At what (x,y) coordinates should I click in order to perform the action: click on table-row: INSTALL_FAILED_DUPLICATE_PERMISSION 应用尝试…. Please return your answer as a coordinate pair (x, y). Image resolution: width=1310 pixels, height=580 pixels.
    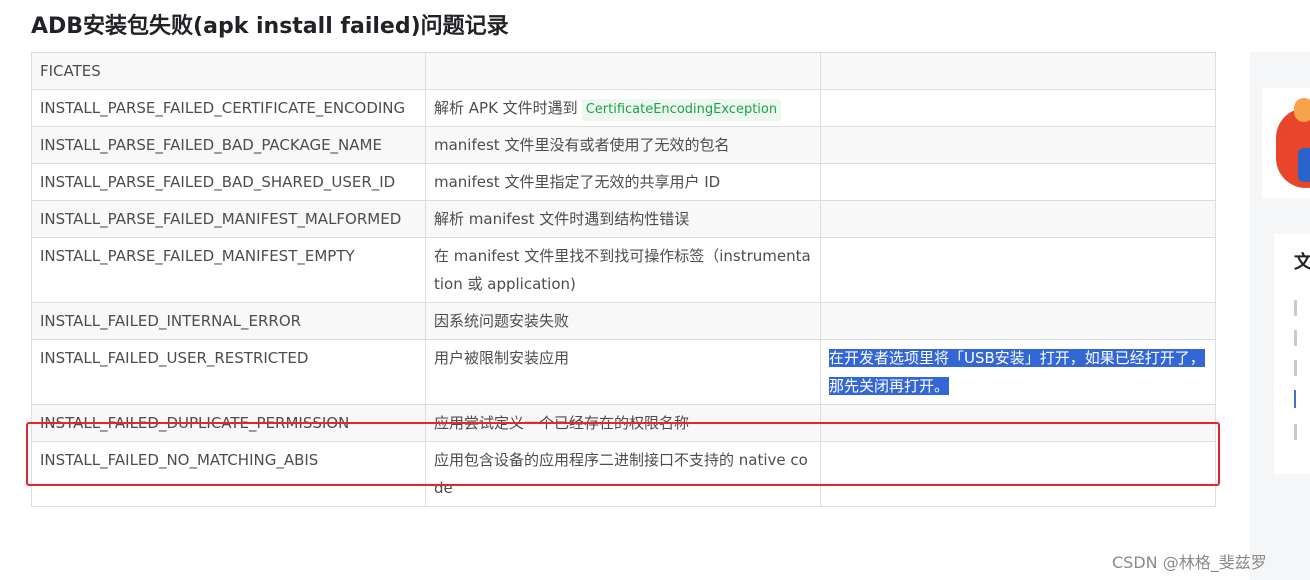
    Looking at the image, I should click on (623, 423).